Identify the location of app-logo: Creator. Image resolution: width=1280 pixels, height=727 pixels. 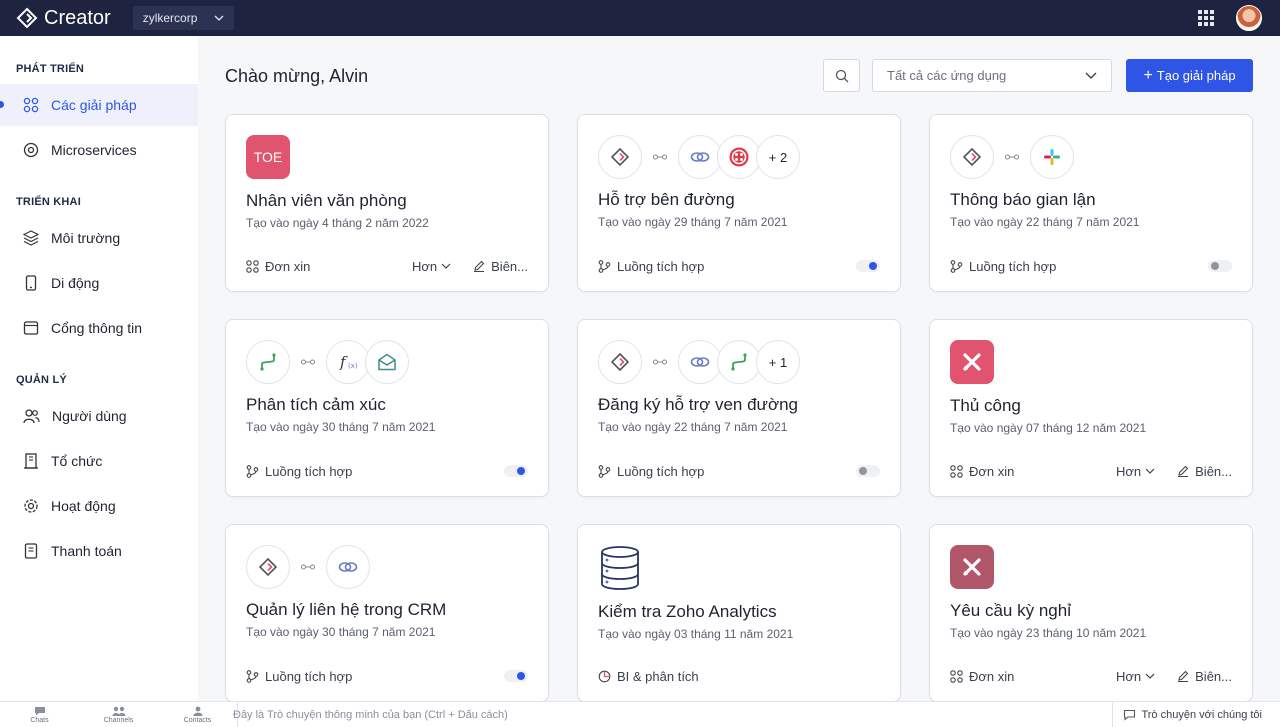
(63, 18).